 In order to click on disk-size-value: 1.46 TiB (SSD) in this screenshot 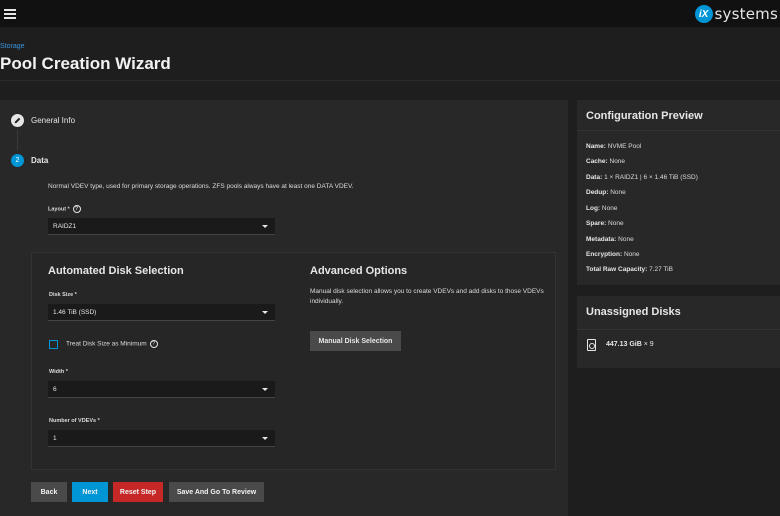, I will do `click(75, 312)`.